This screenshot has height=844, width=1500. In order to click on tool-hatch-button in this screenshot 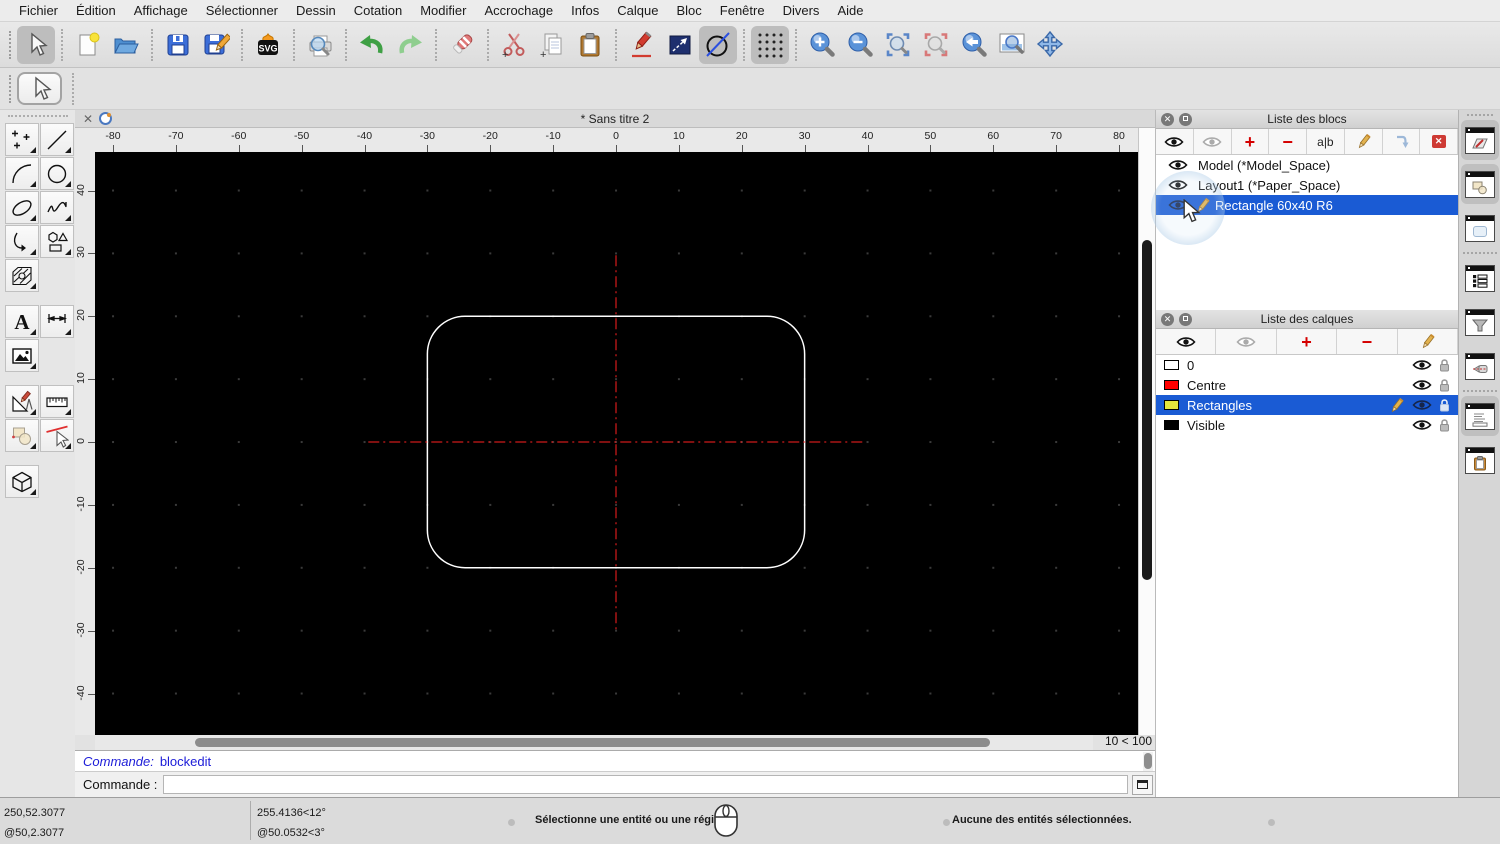, I will do `click(22, 275)`.